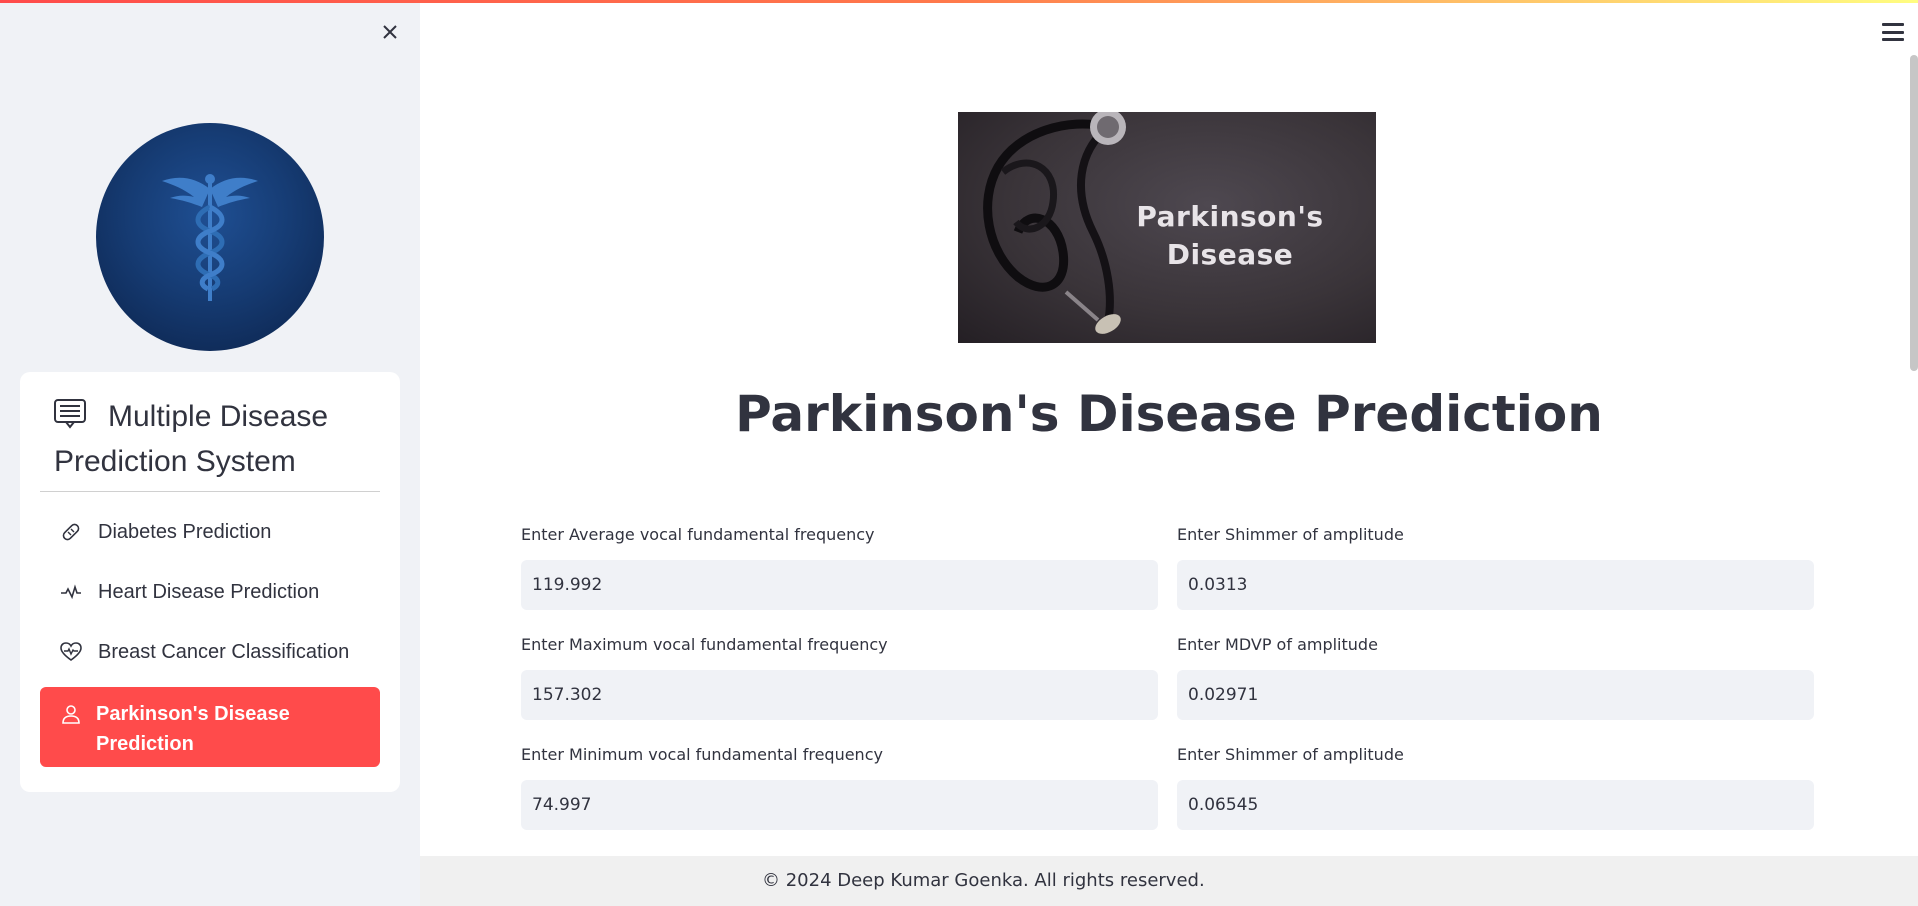 The image size is (1918, 906). I want to click on app-logo, so click(210, 237).